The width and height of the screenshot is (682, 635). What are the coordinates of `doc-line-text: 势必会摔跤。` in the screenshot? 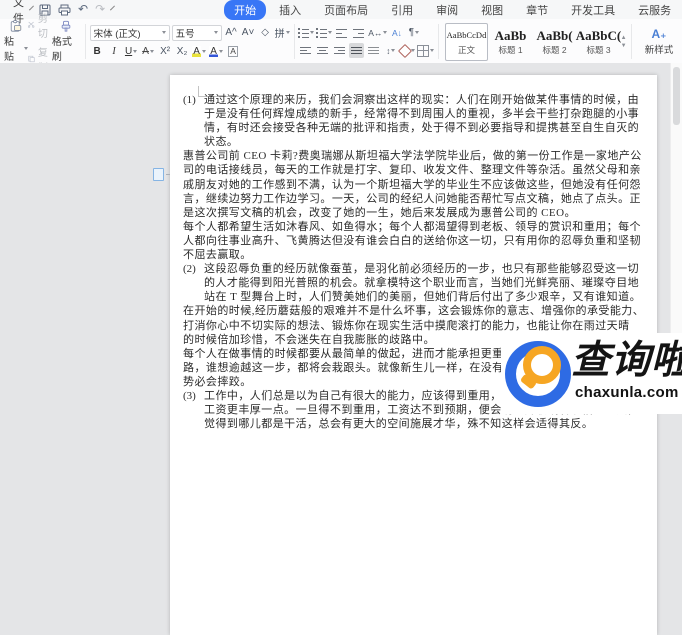 It's located at (217, 381).